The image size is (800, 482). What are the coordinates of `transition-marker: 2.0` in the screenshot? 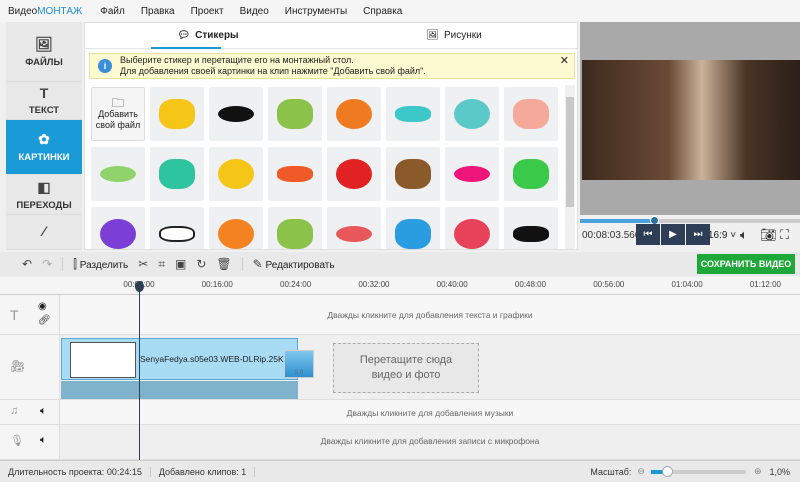 It's located at (299, 364).